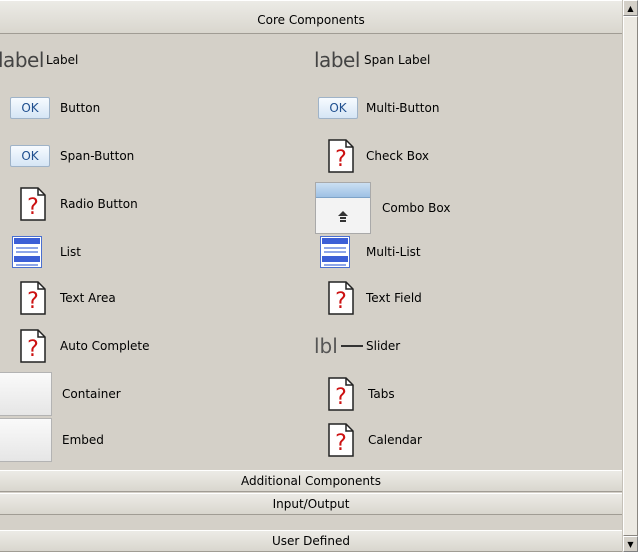  I want to click on component-check-box: ? Check Box, so click(377, 156).